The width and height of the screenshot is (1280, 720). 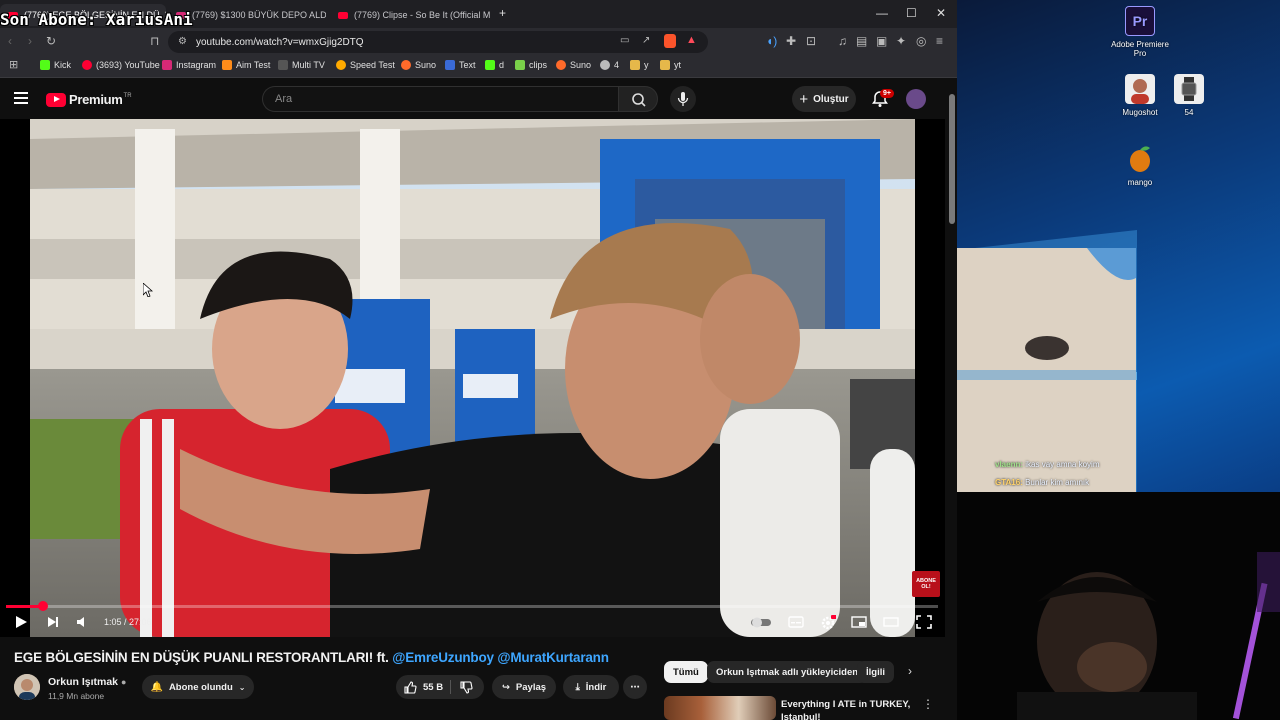 I want to click on minimize-icon: —, so click(x=882, y=13).